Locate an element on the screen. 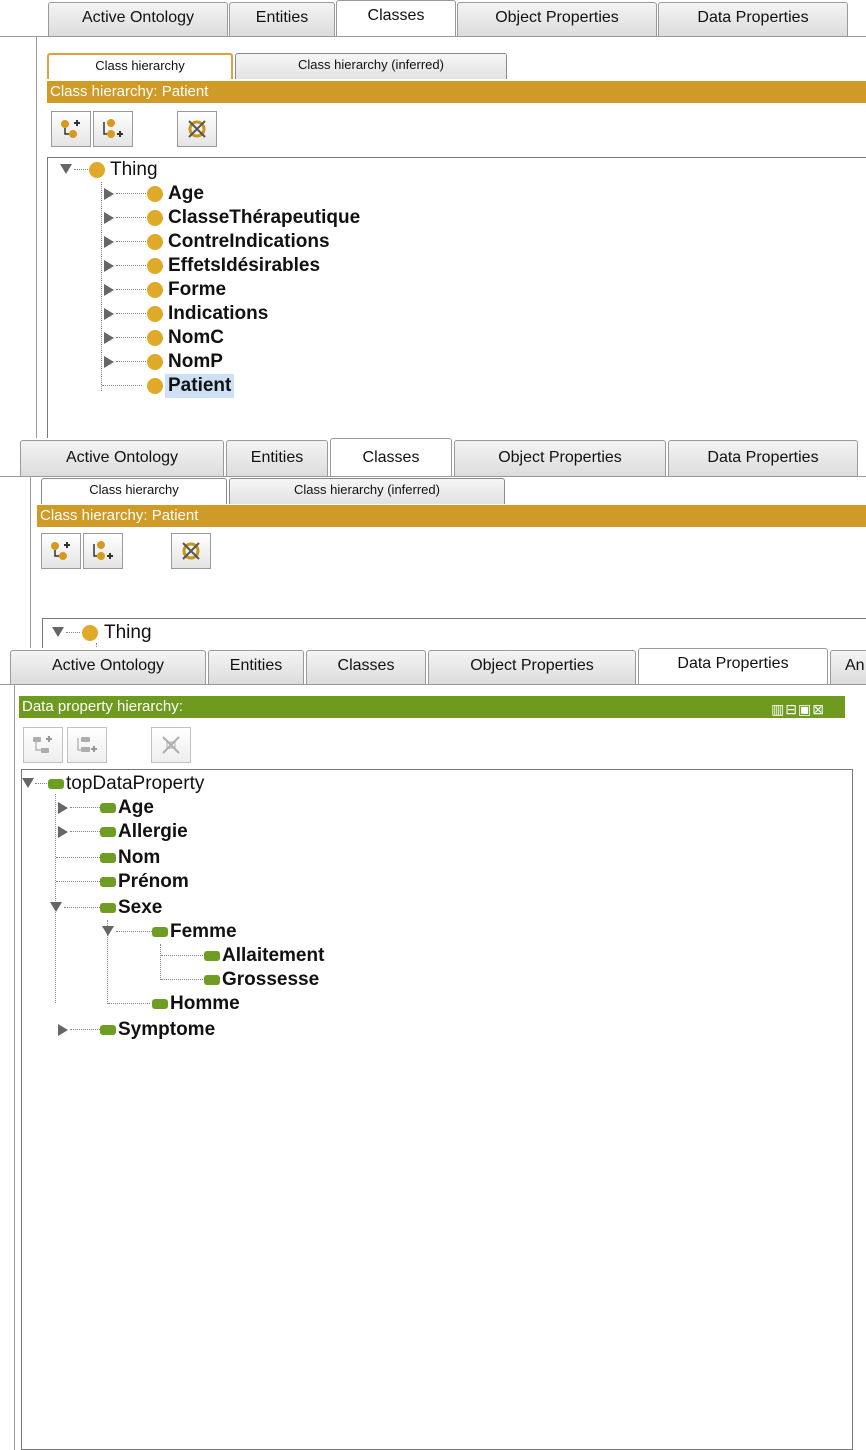 This screenshot has height=1450, width=866. tree-node-label: Forme is located at coordinates (197, 289).